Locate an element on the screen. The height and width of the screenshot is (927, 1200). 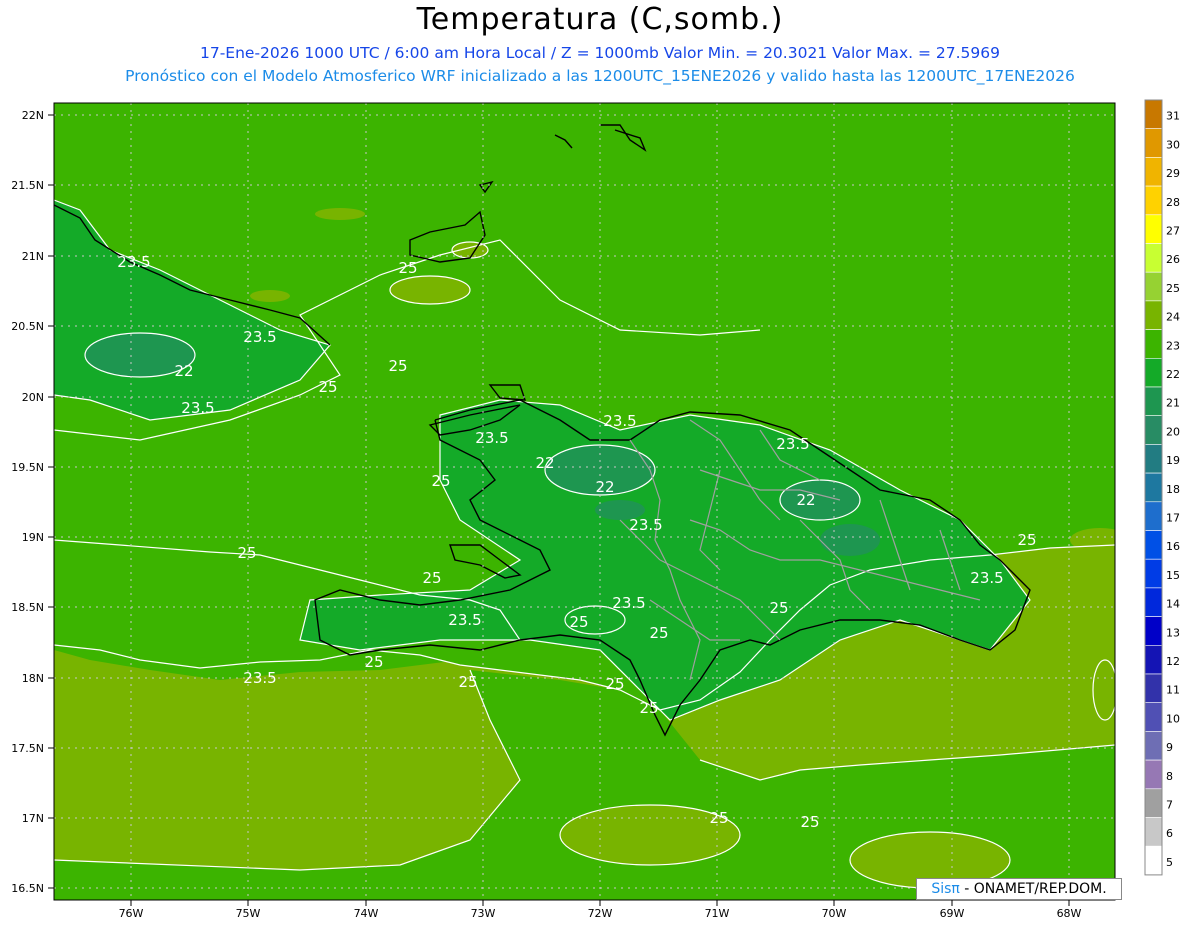
colorbar-label: 12 is located at coordinates (1173, 661).